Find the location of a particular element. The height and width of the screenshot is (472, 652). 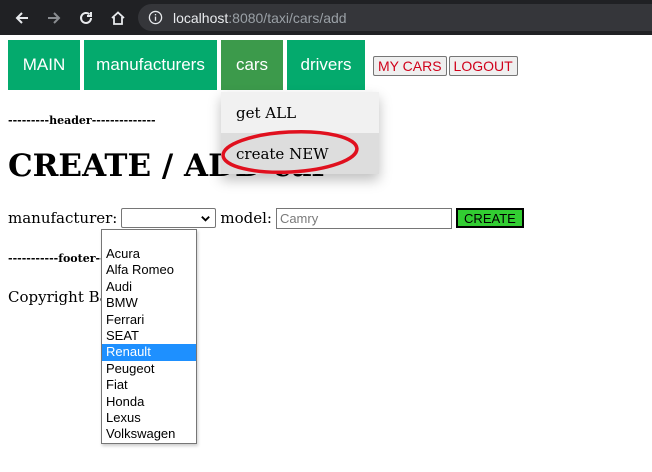

browser-toolbar: localhost:8080/taxi/cars/add is located at coordinates (326, 17).